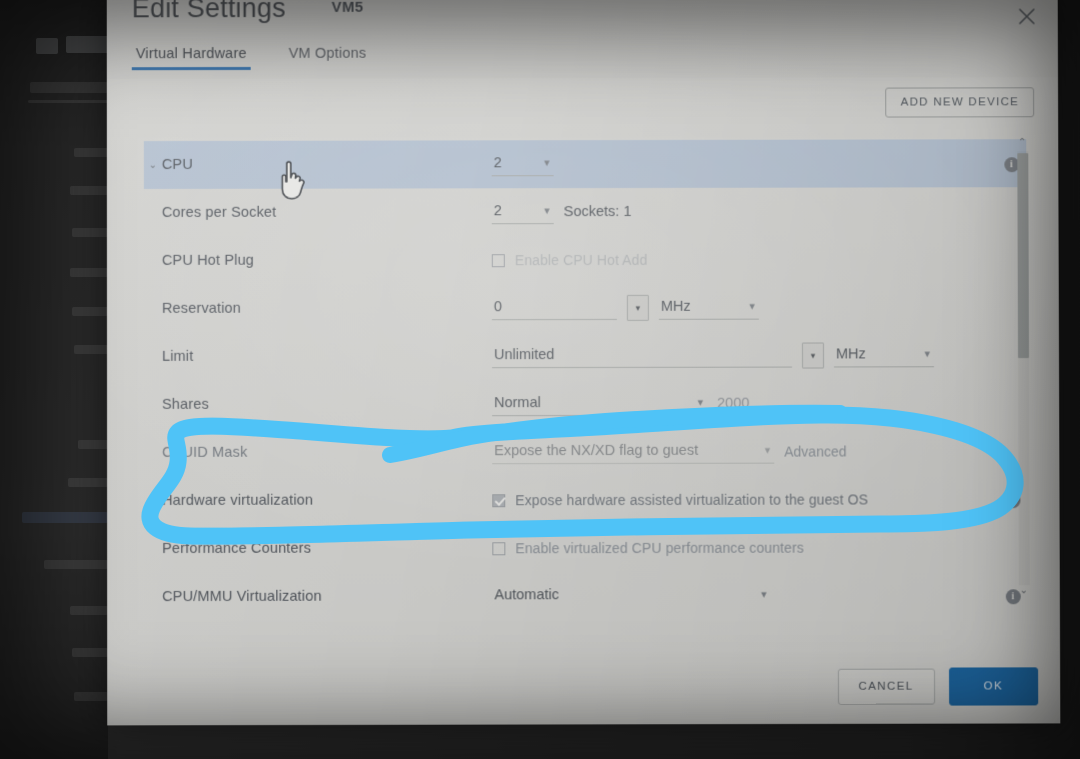  I want to click on row-label-hardware-virtualization: Hardware virtualization, so click(238, 500).